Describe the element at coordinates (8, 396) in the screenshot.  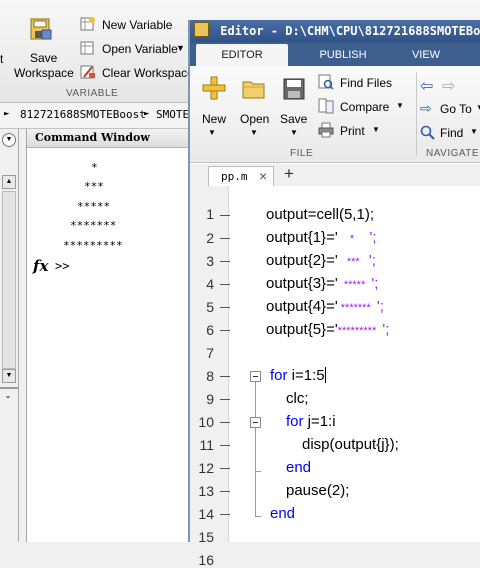
I see `scrollbar-down-arrow: ⌄` at that location.